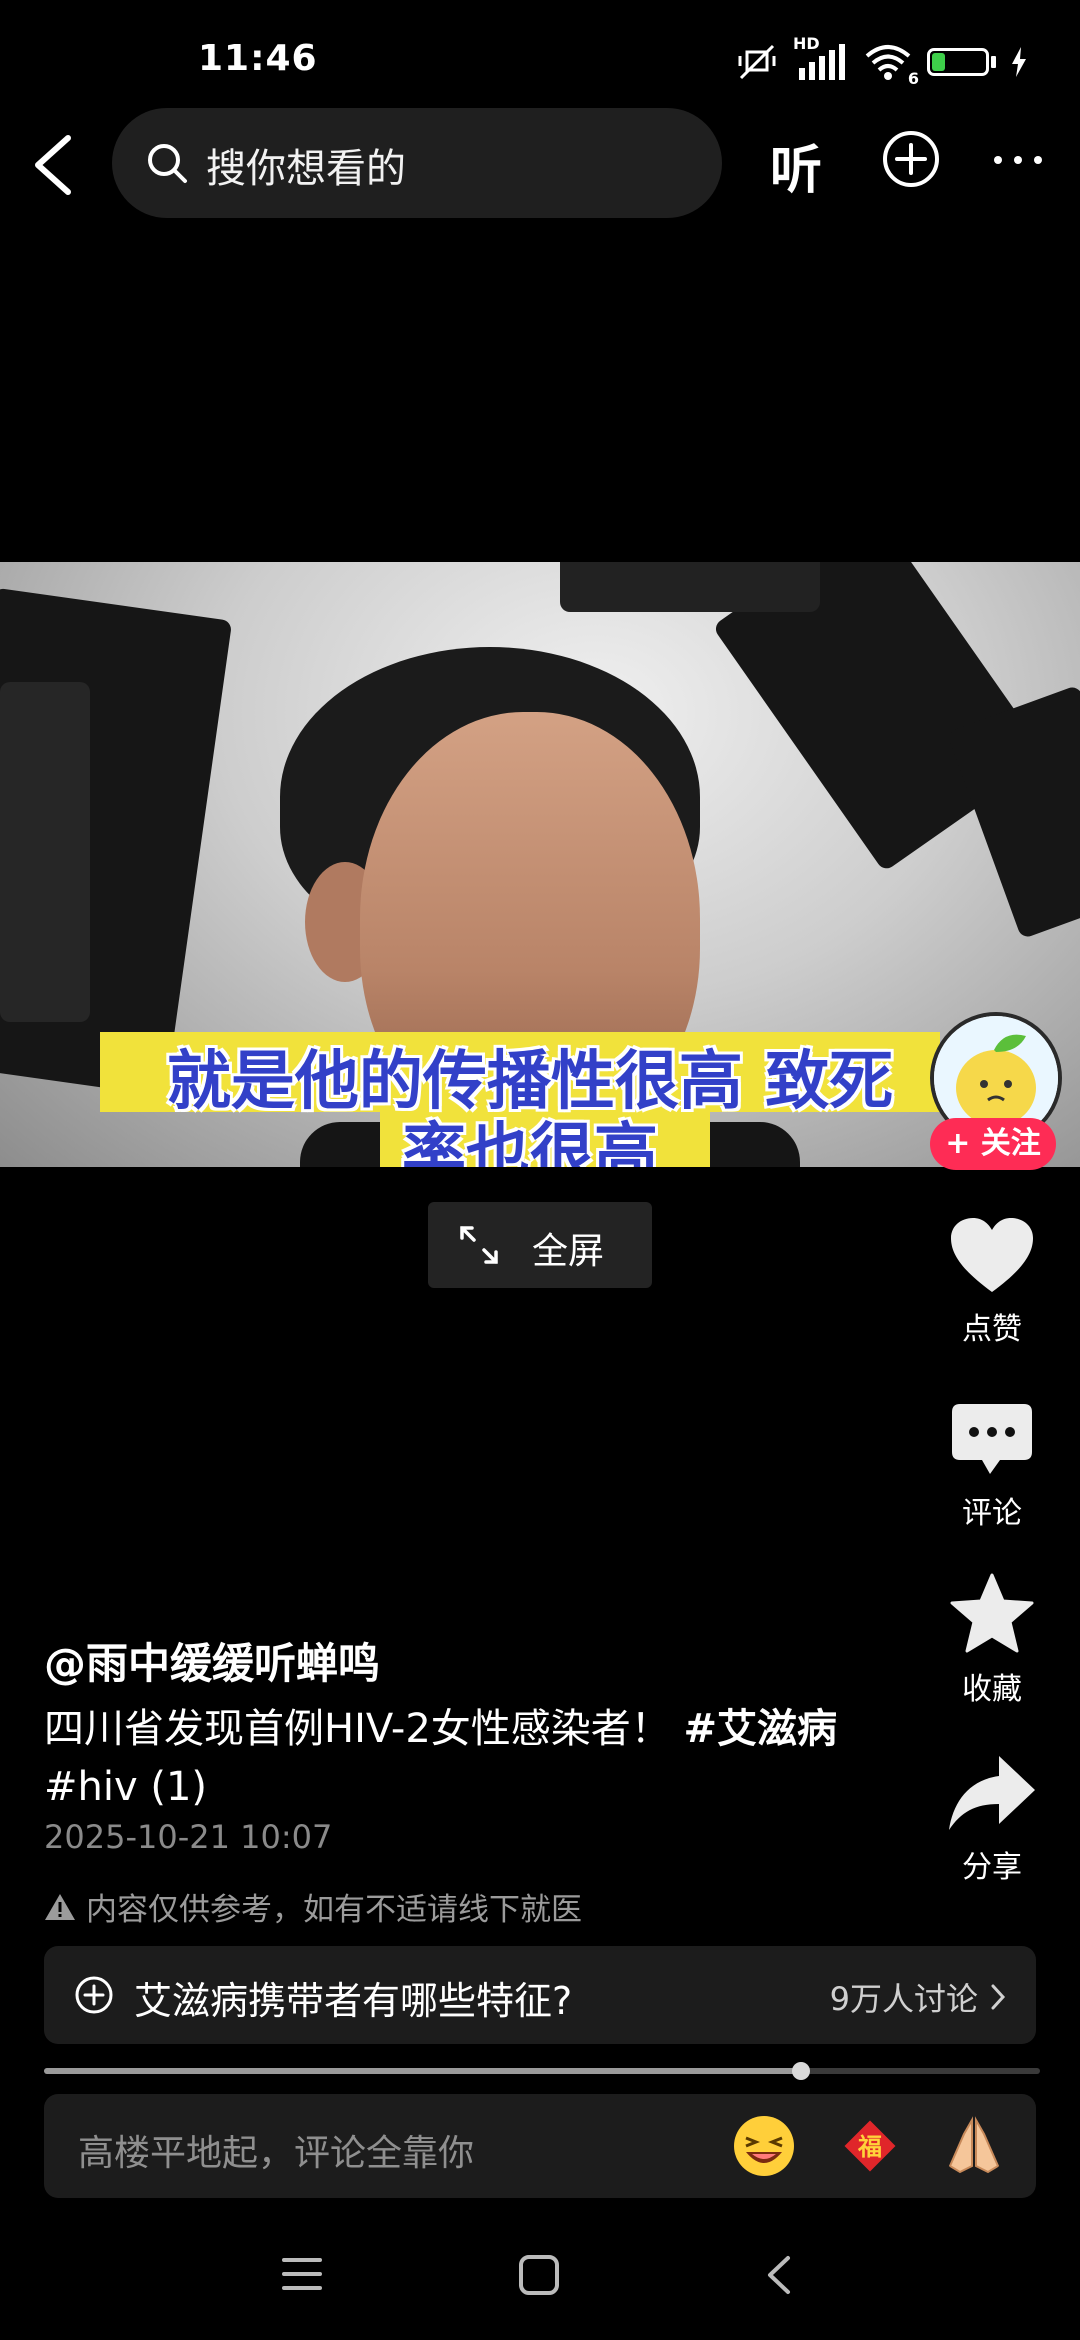 Image resolution: width=1080 pixels, height=2340 pixels. Describe the element at coordinates (992, 1439) in the screenshot. I see `comment-bubble-icon` at that location.